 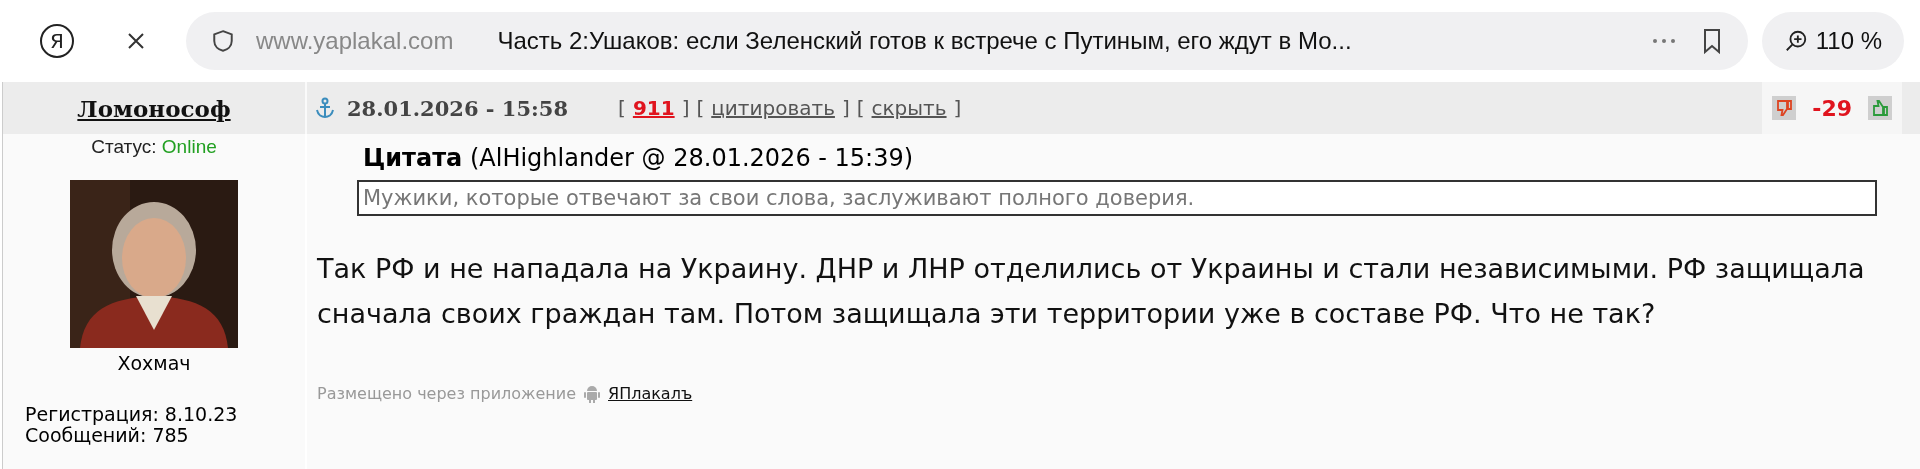 I want to click on status-label: Статус:, so click(x=124, y=146).